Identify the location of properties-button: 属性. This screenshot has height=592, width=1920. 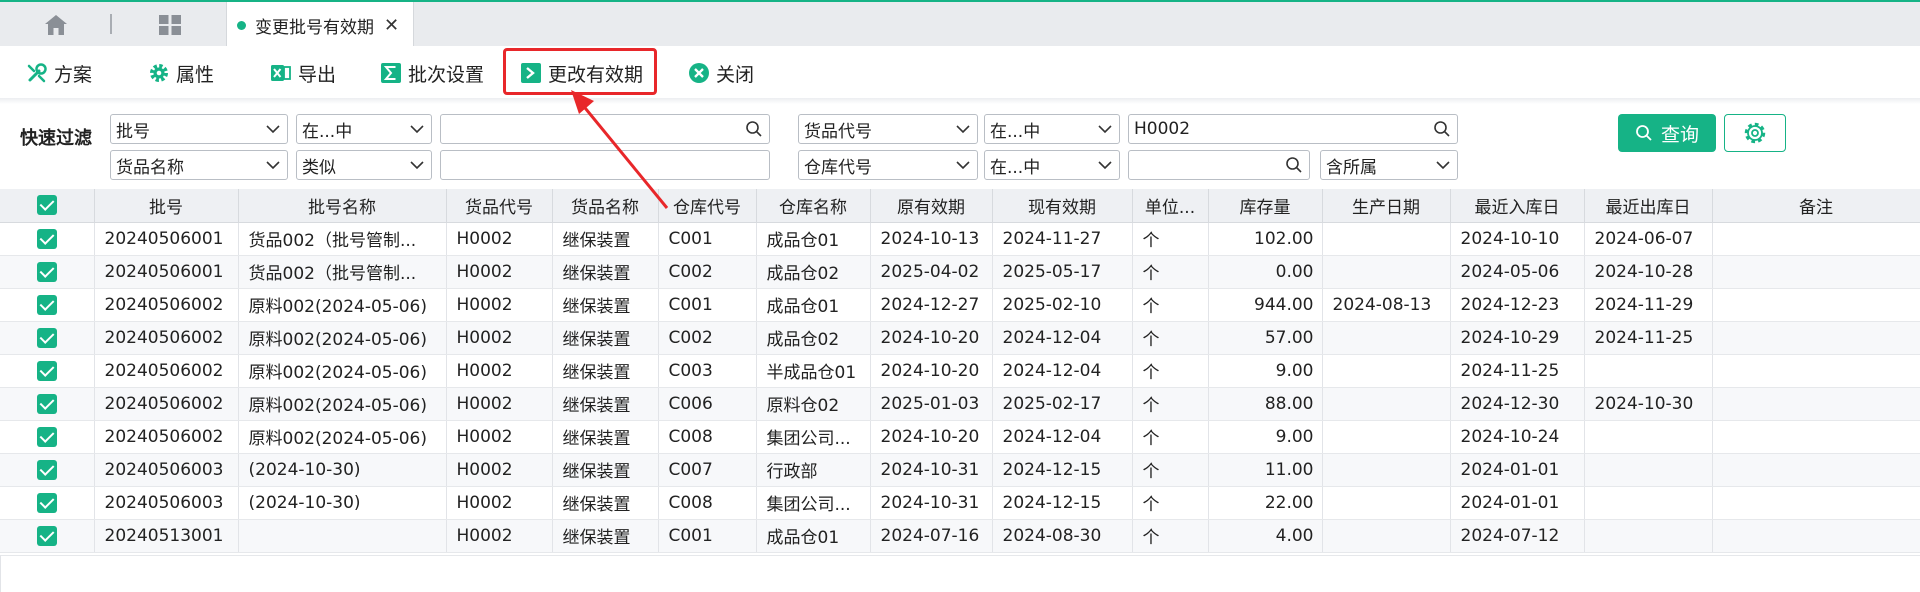
(181, 73).